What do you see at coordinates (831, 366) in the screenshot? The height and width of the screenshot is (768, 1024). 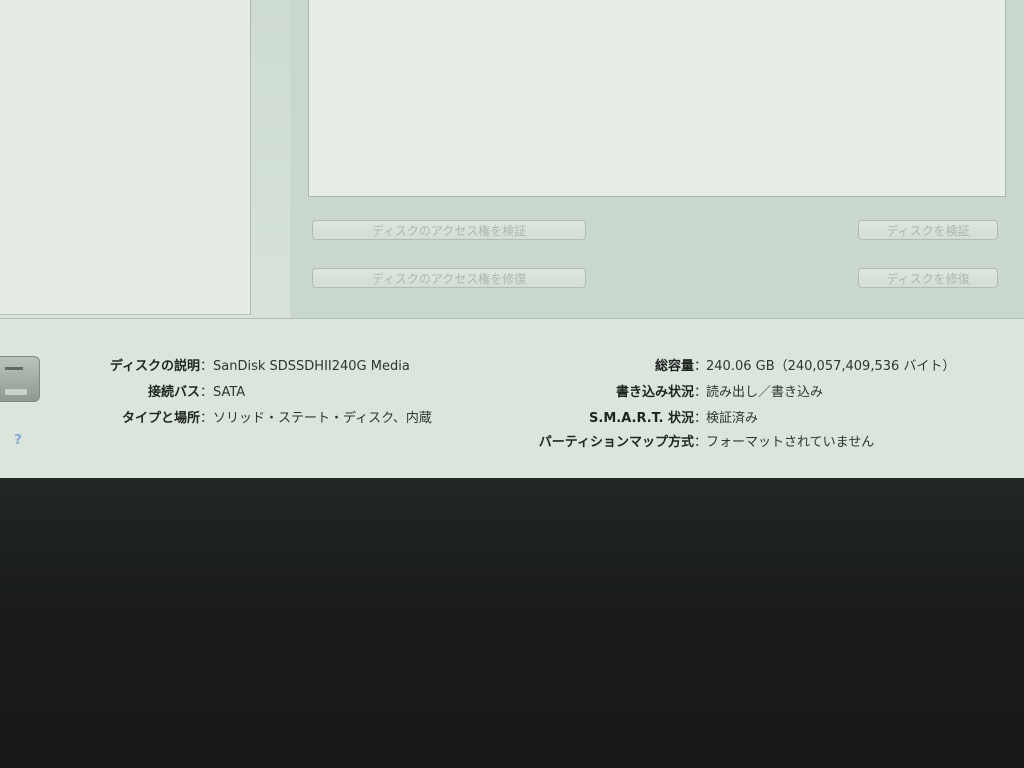 I see `capacity-value: 240.06 GB（240,057,409,536 バイト）` at bounding box center [831, 366].